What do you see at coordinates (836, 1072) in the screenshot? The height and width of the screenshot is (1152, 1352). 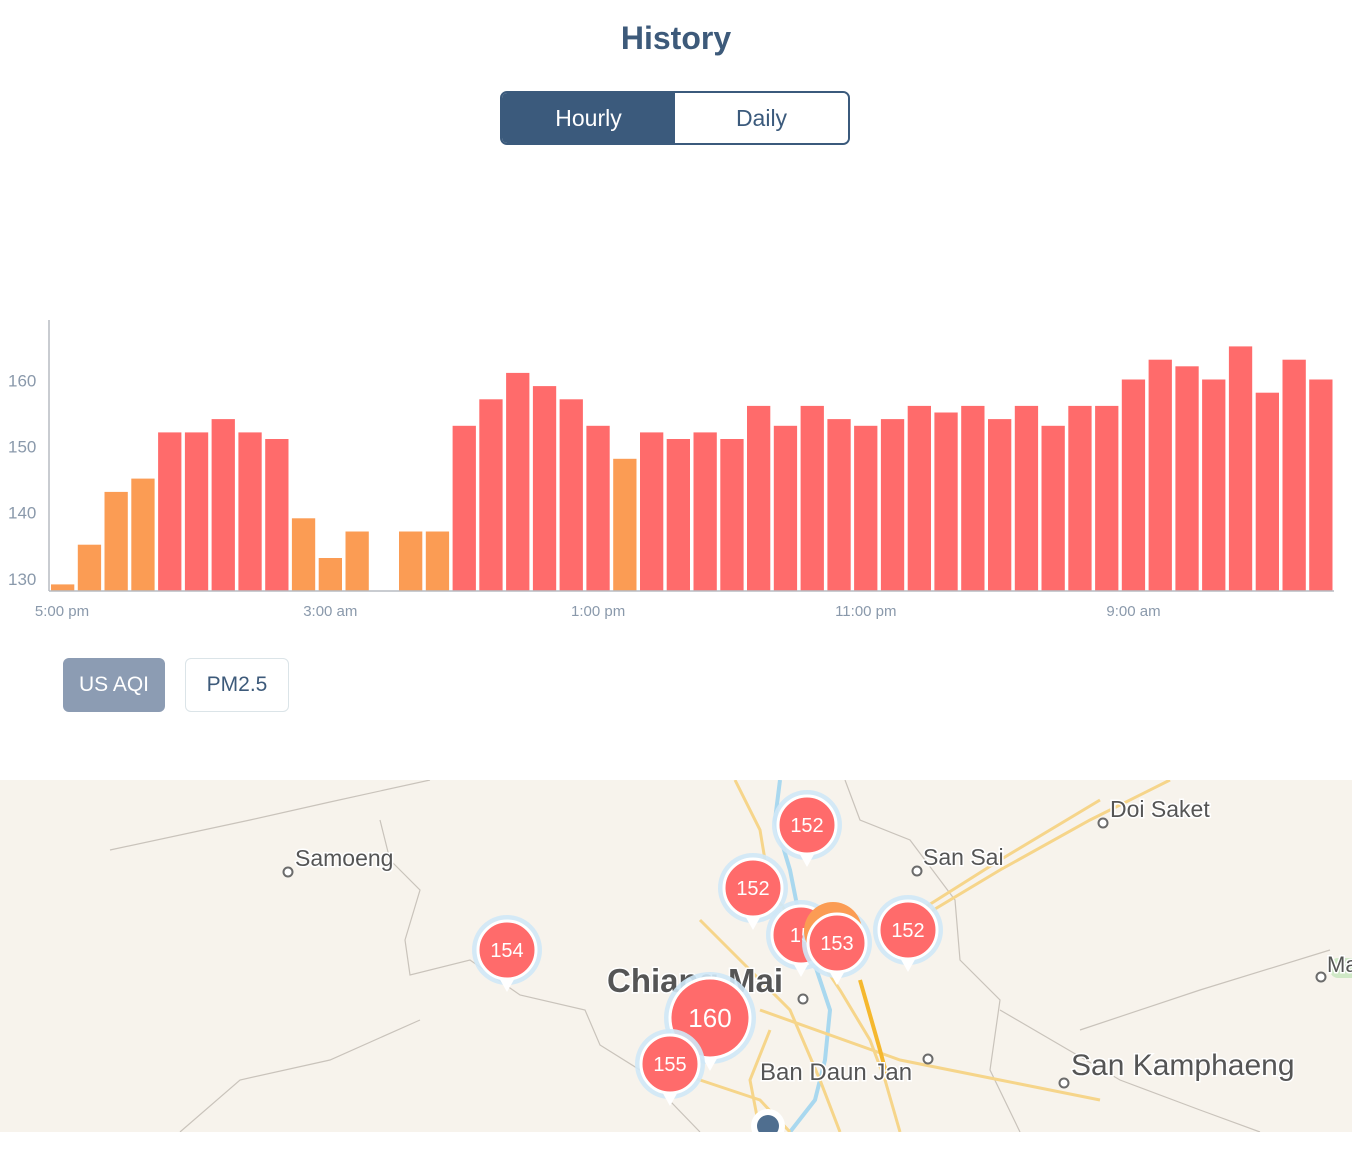 I see `place-label: Ban Daun Jan` at bounding box center [836, 1072].